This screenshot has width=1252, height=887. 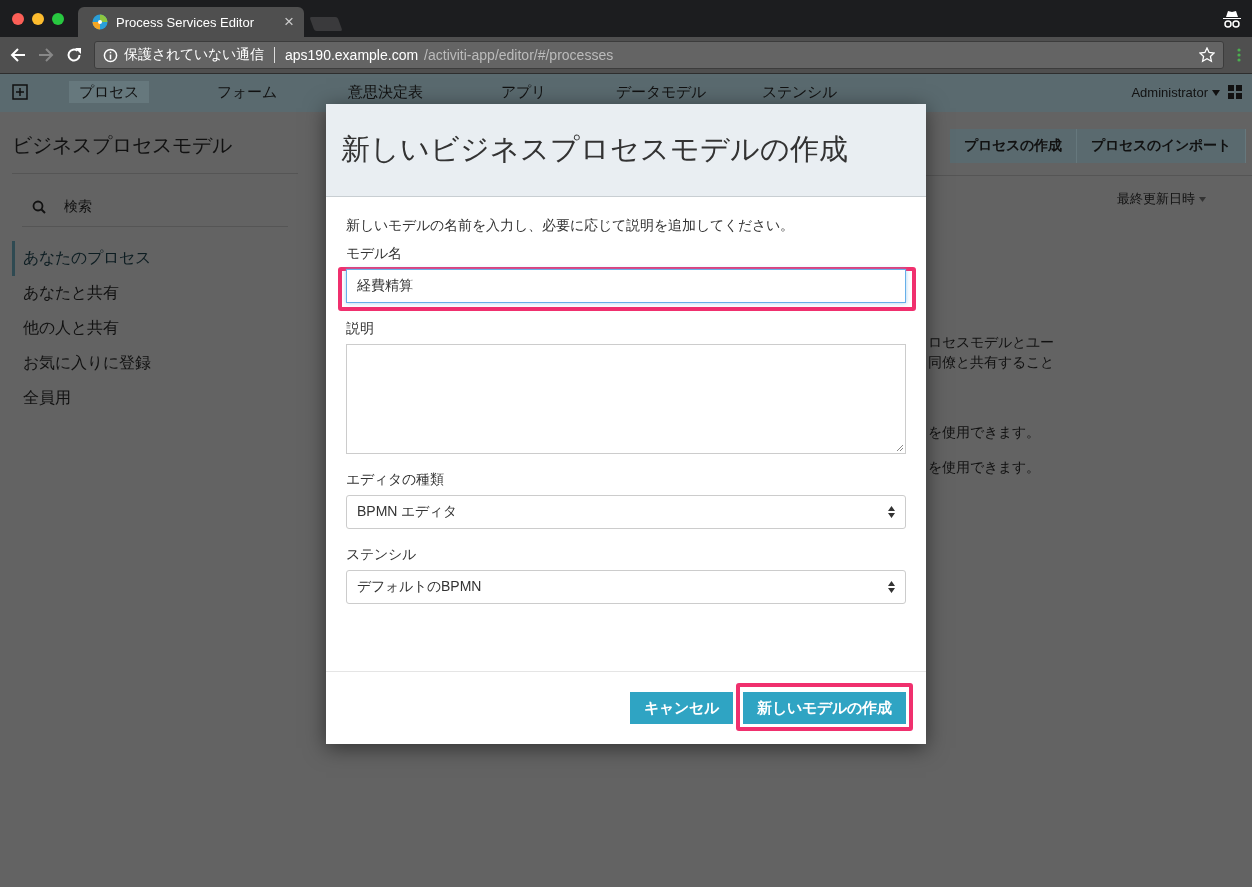 I want to click on description-field, so click(x=626, y=399).